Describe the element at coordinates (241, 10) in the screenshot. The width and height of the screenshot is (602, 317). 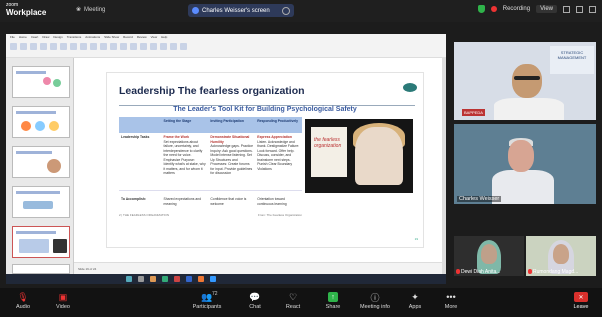
I see `shared-screen-pill: Charles Weisser's screen` at that location.